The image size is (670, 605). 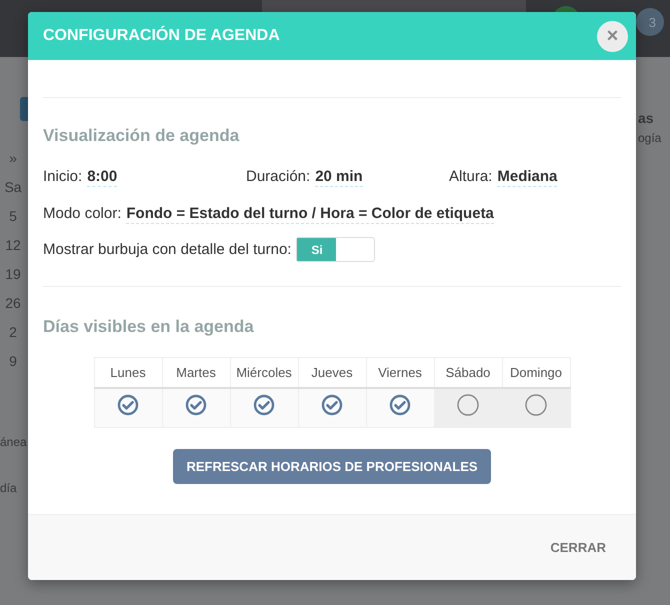 What do you see at coordinates (13, 361) in the screenshot?
I see `calendar-text: 9` at bounding box center [13, 361].